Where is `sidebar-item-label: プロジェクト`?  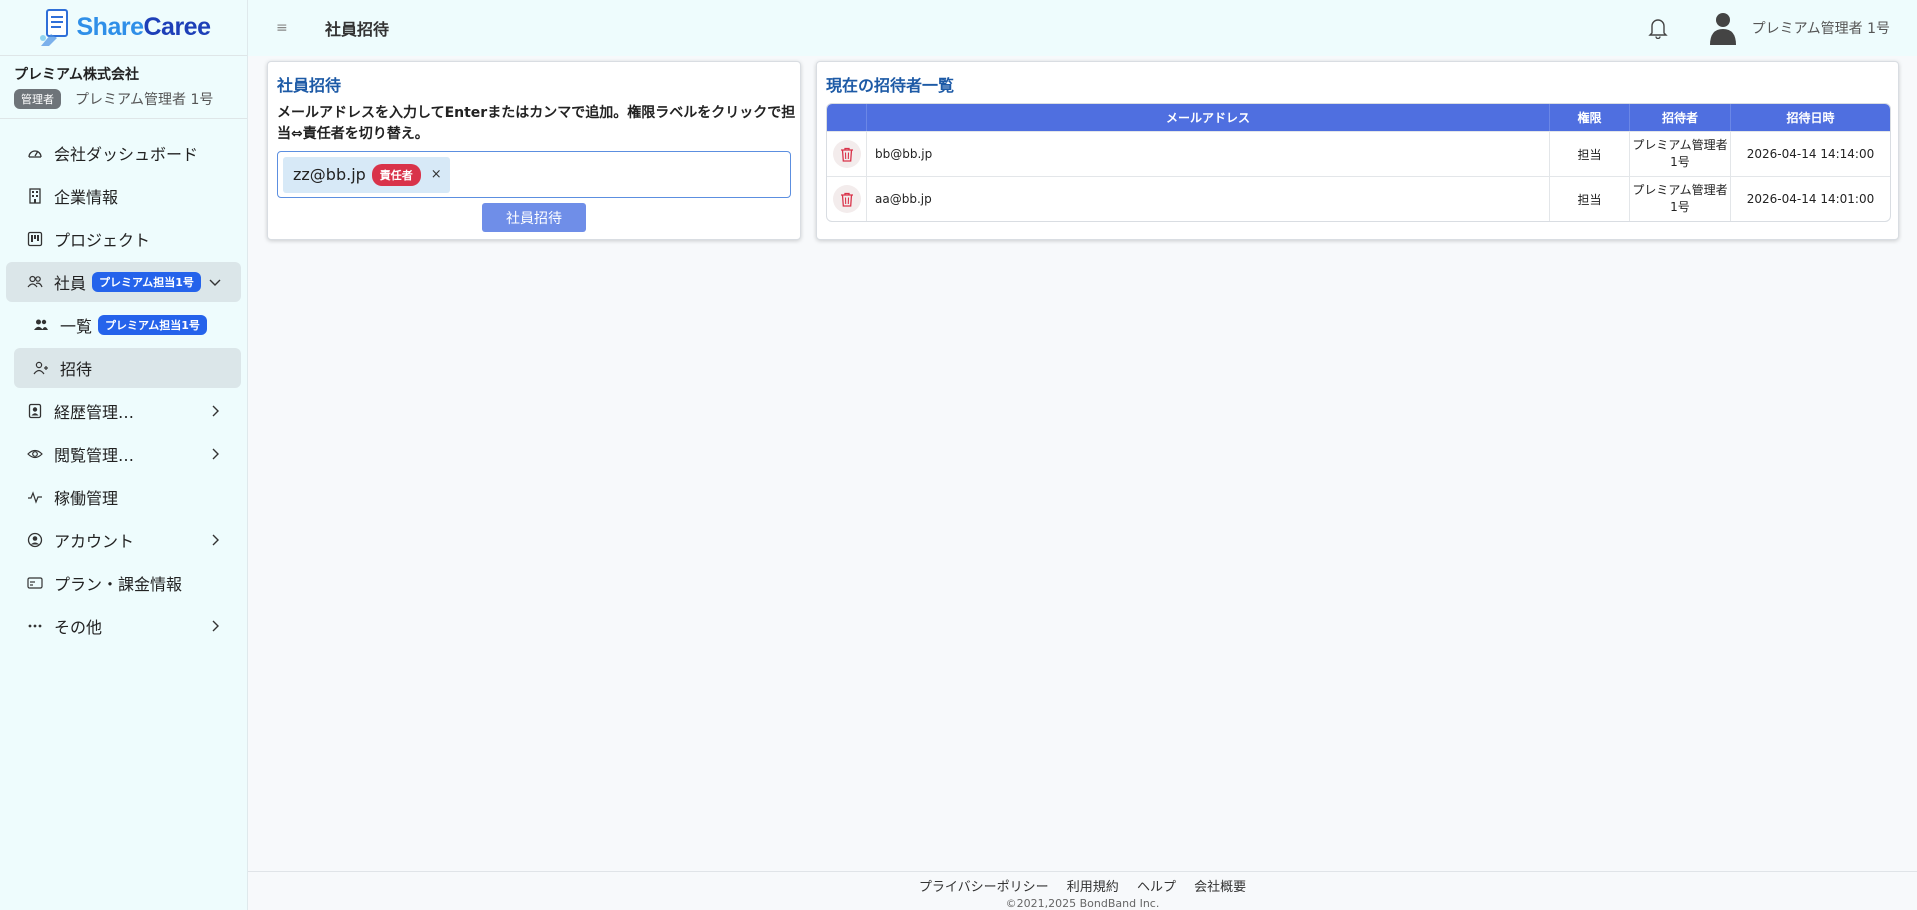 sidebar-item-label: プロジェクト is located at coordinates (102, 240).